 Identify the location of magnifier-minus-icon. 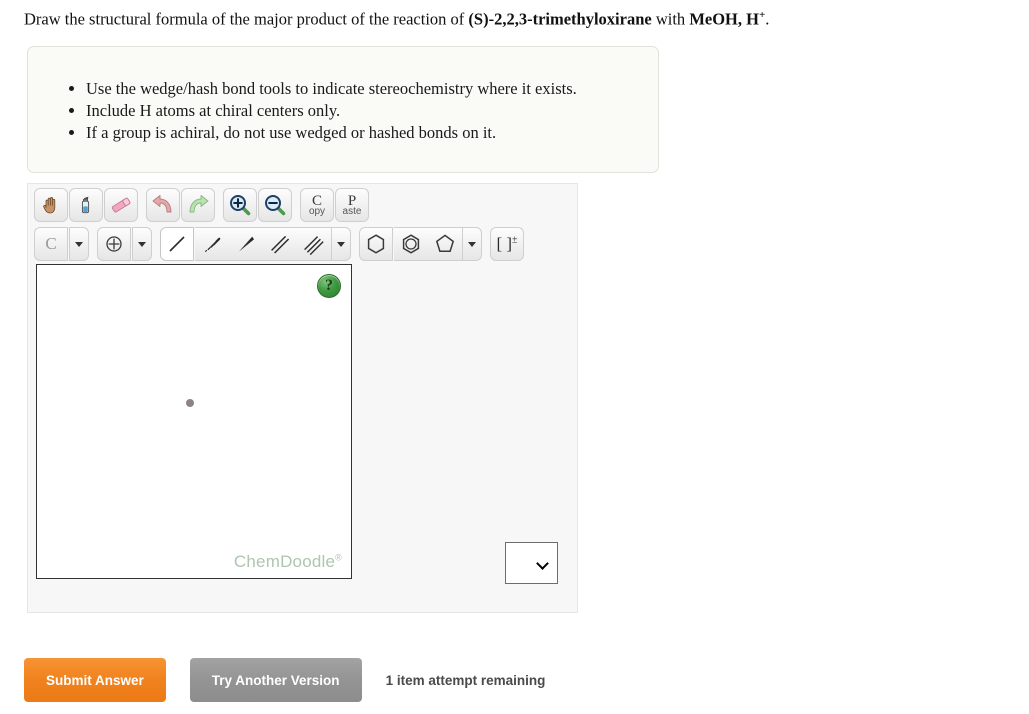
(275, 205).